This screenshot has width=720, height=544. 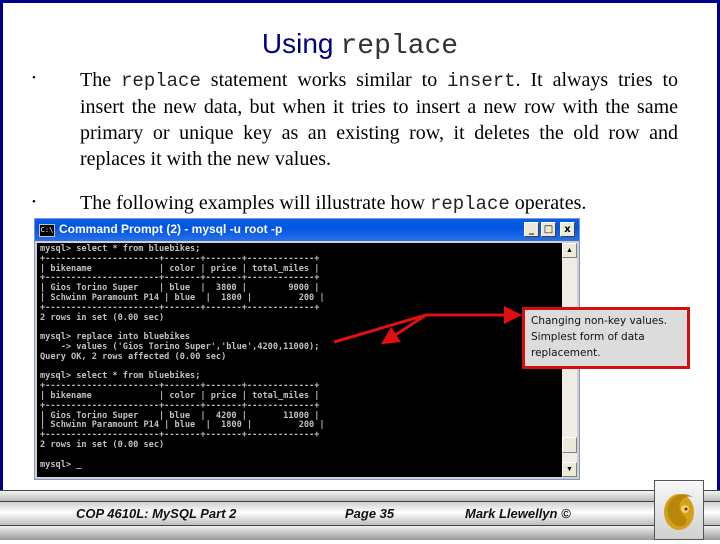 I want to click on code-run: insert, so click(x=481, y=81).